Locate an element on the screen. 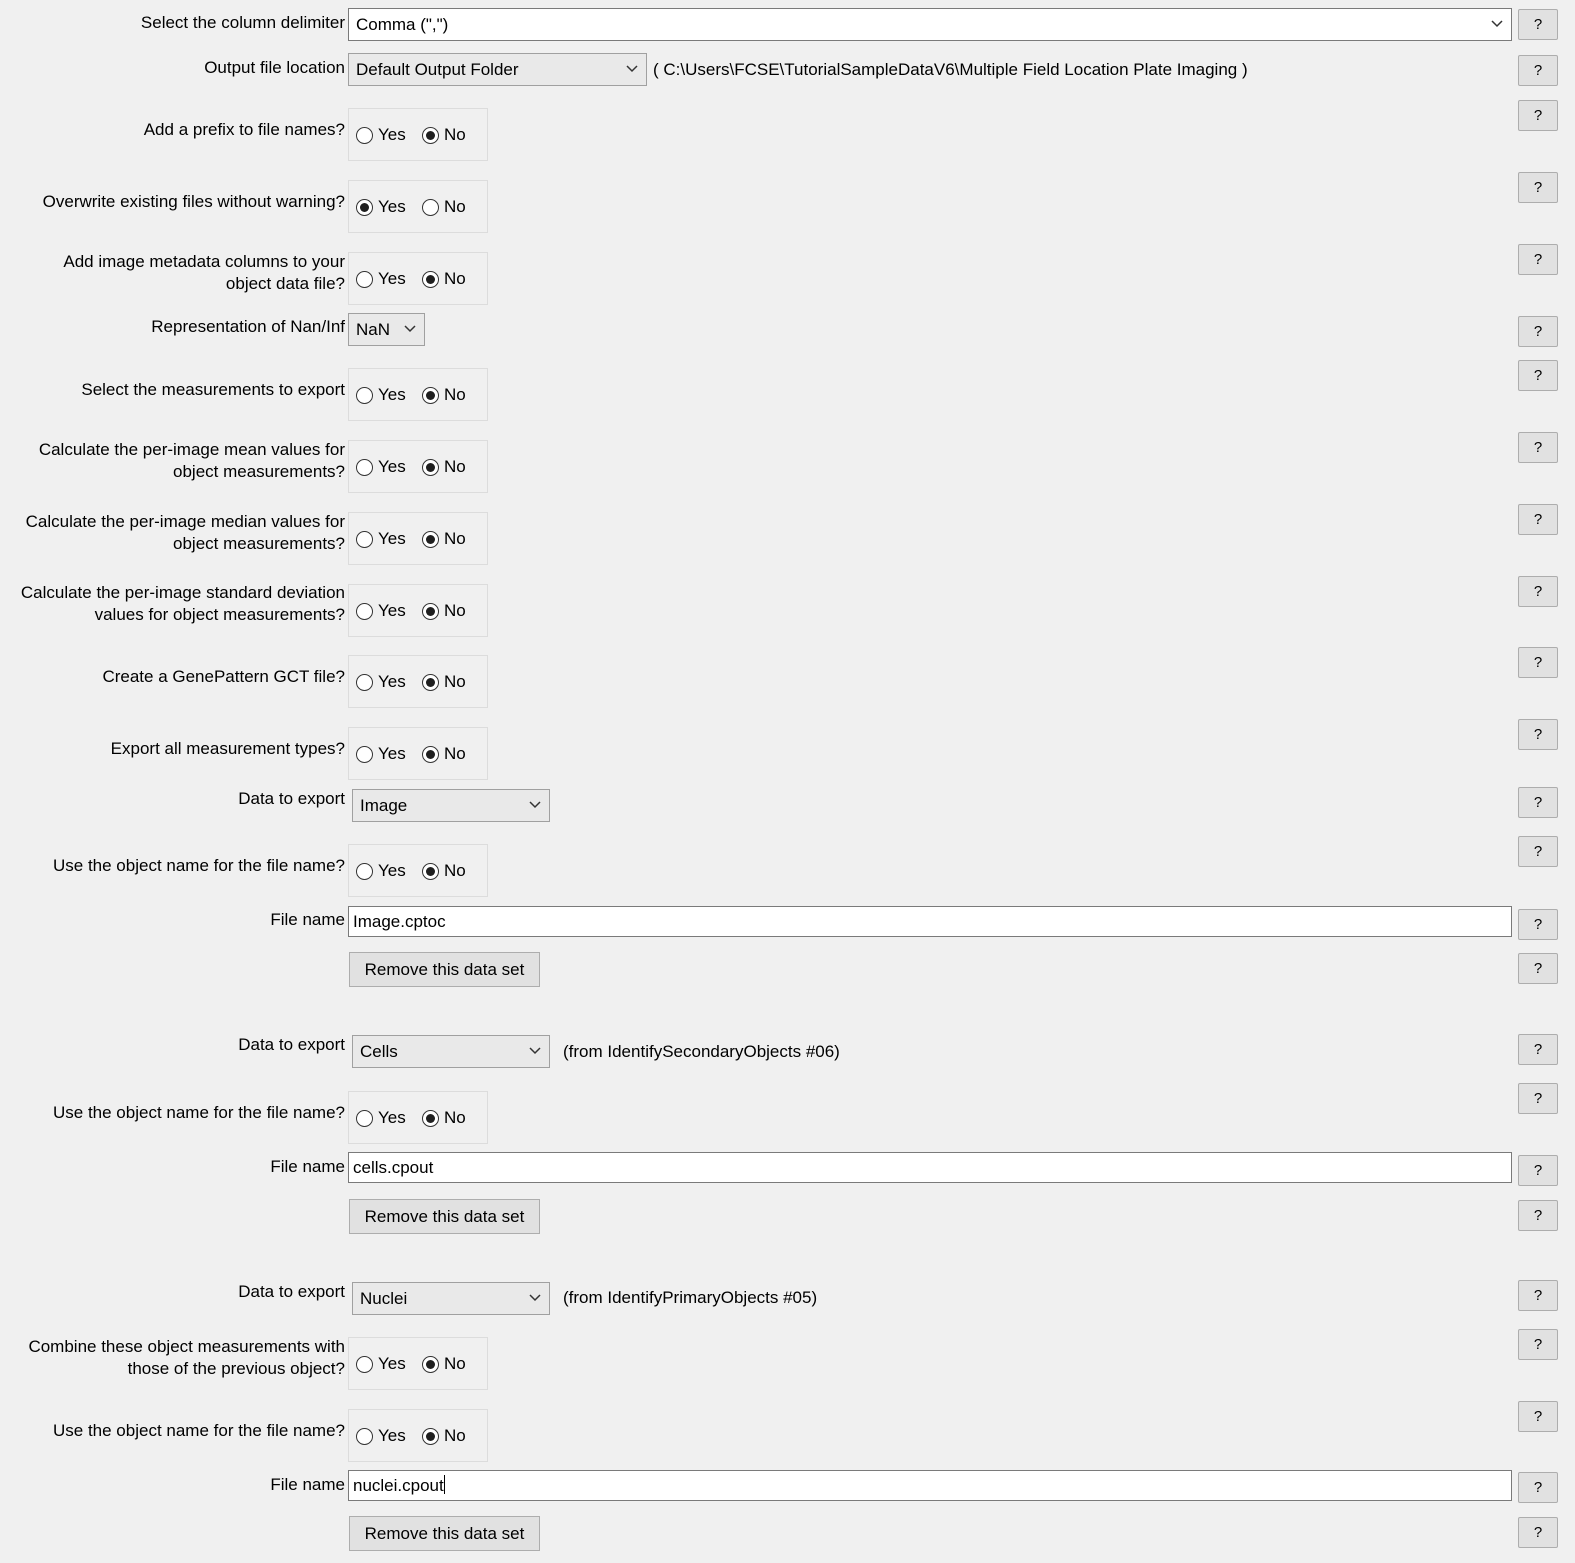  file-name-input: cells.cpout is located at coordinates (930, 1167).